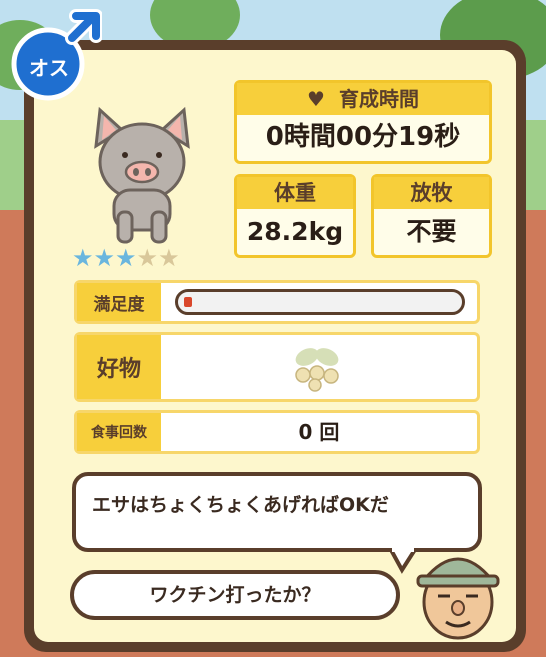  I want to click on satisfaction-bar, so click(320, 302).